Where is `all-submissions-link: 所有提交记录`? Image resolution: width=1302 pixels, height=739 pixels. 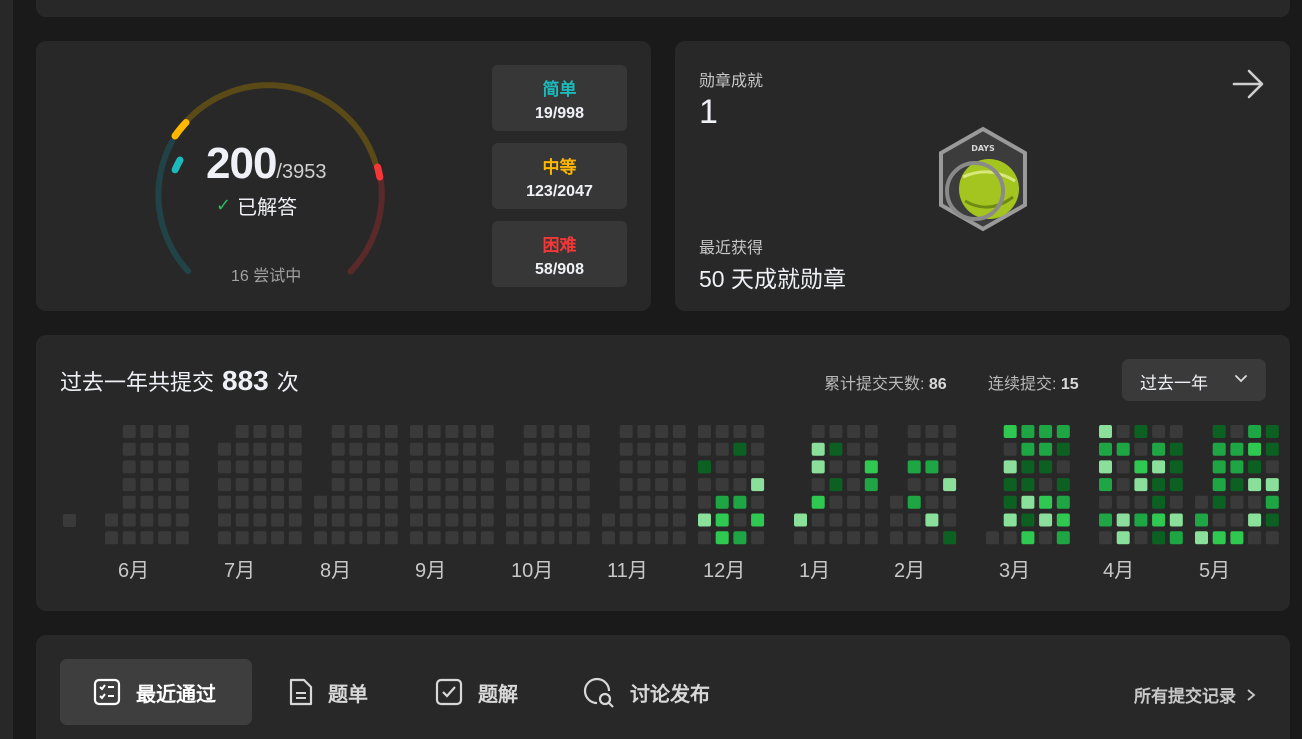
all-submissions-link: 所有提交记录 is located at coordinates (1195, 694).